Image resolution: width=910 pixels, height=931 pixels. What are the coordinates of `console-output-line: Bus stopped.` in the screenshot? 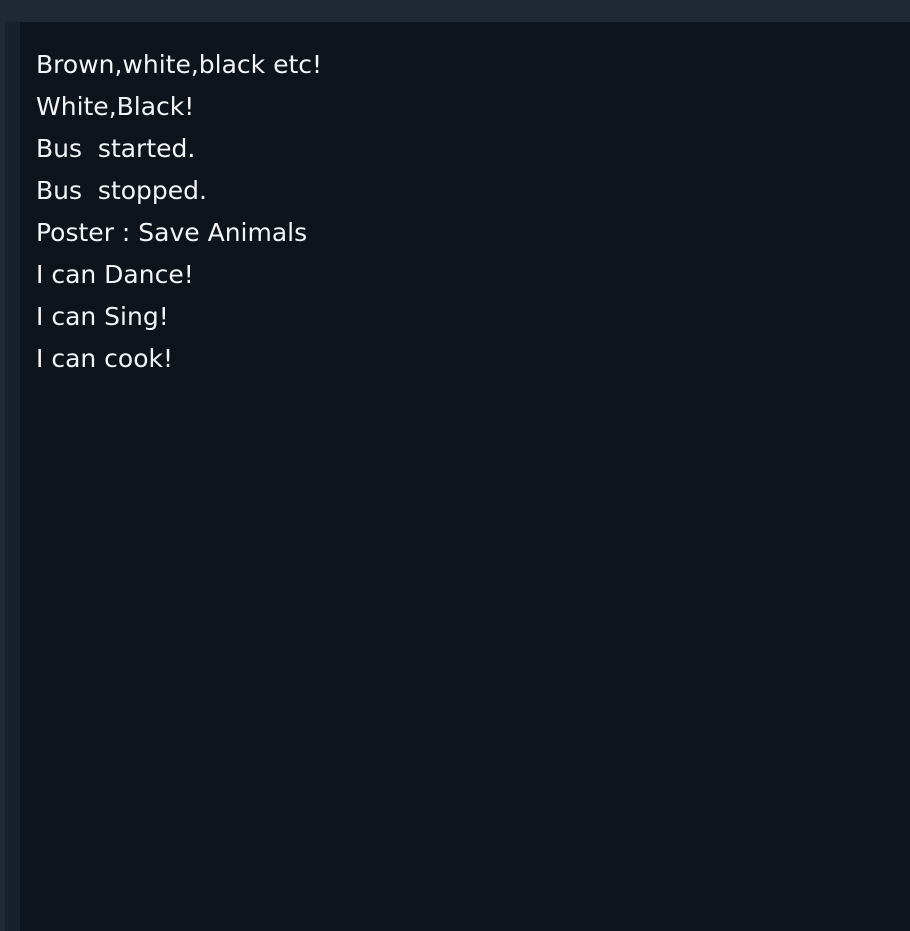 It's located at (121, 190).